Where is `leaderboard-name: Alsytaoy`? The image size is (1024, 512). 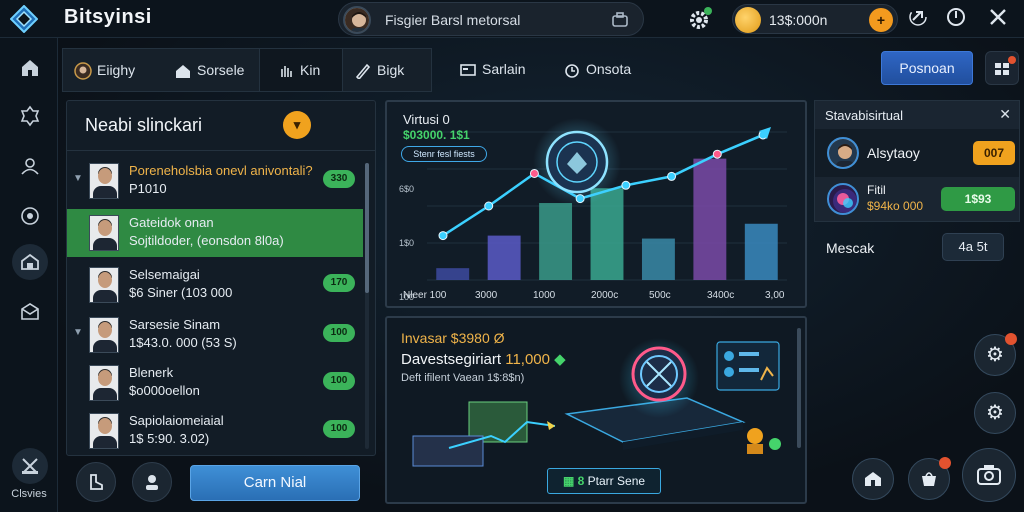 leaderboard-name: Alsytaoy is located at coordinates (893, 153).